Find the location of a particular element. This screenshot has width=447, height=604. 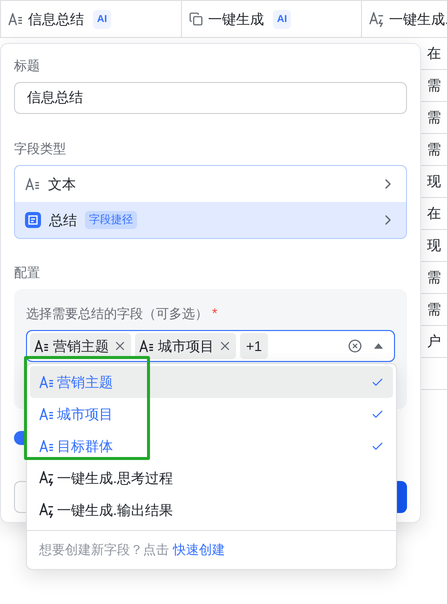

config-label: 配置 is located at coordinates (27, 273).